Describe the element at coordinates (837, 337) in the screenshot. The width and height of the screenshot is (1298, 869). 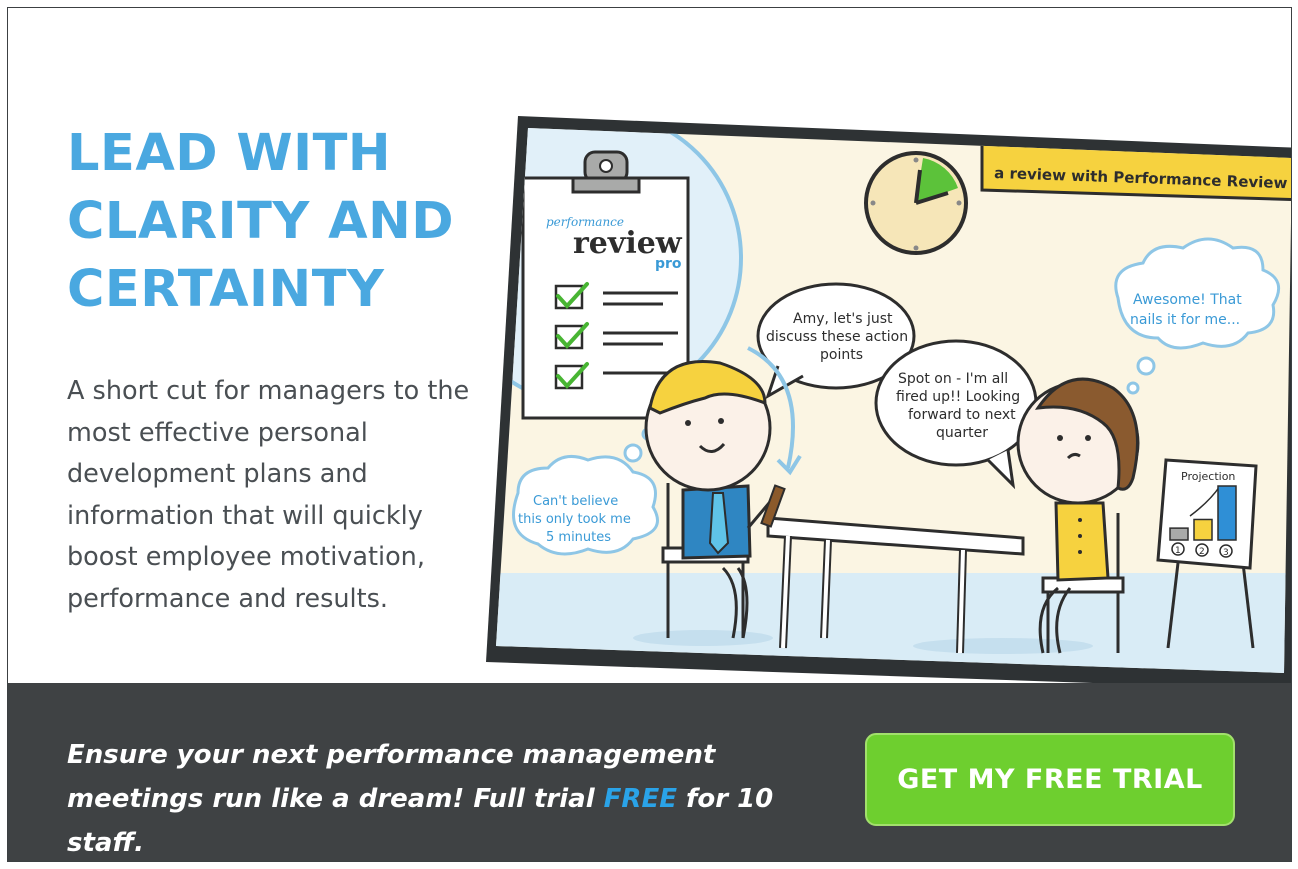
I see `manager-speech-line-2: discuss these action` at that location.